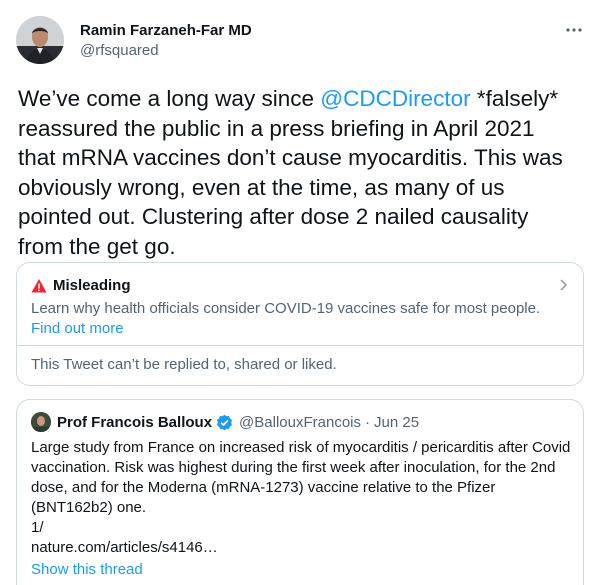 This screenshot has width=594, height=585. What do you see at coordinates (300, 422) in the screenshot?
I see `quoted-author-handle: @BallouxFrancois` at bounding box center [300, 422].